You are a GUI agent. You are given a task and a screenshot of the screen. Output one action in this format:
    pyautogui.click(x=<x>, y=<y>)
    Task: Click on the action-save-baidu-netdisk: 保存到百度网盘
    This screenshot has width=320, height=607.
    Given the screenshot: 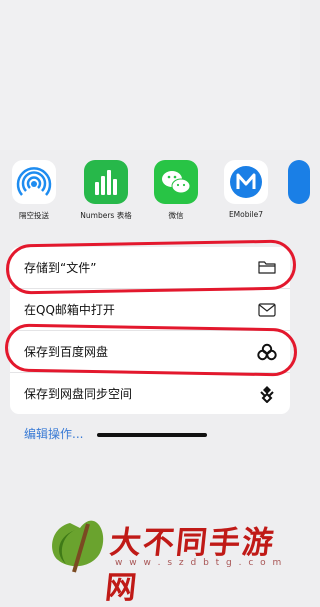 What is the action you would take?
    pyautogui.click(x=150, y=352)
    